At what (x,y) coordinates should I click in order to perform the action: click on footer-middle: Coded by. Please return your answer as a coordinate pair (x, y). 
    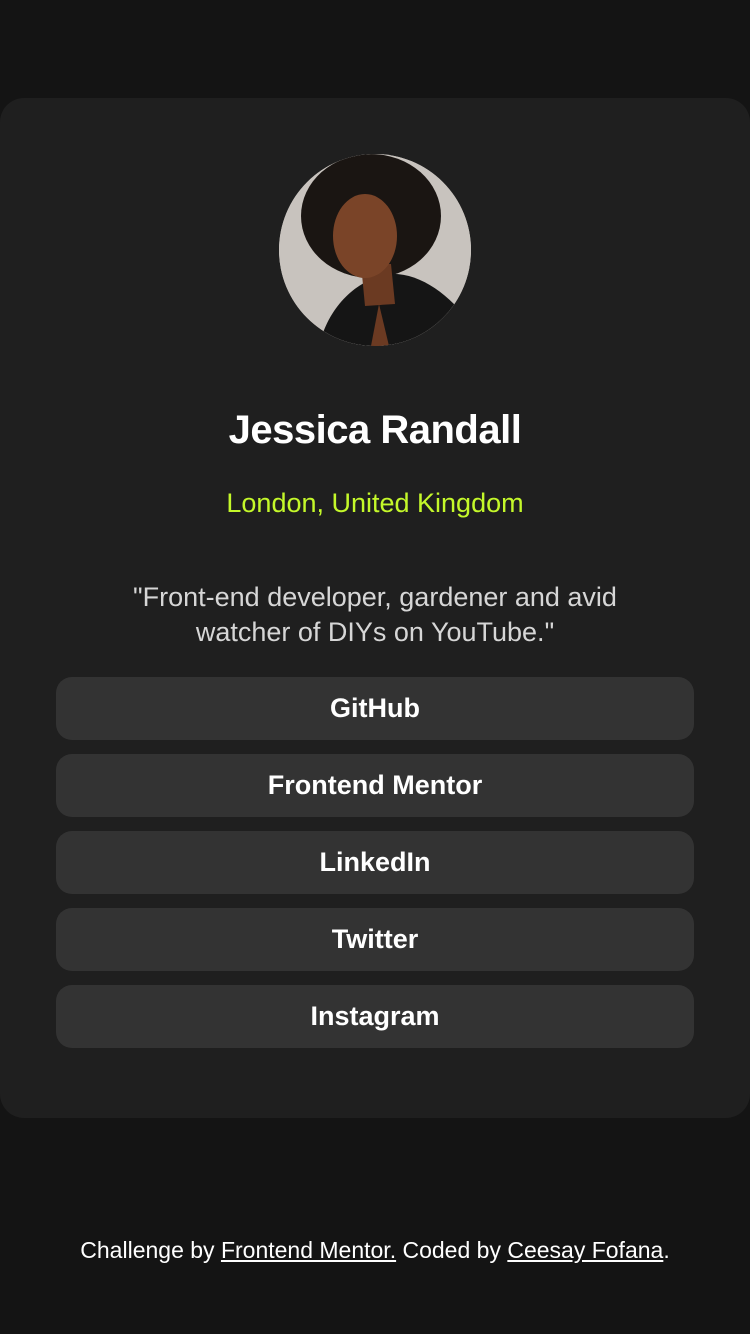
    Looking at the image, I should click on (452, 1250).